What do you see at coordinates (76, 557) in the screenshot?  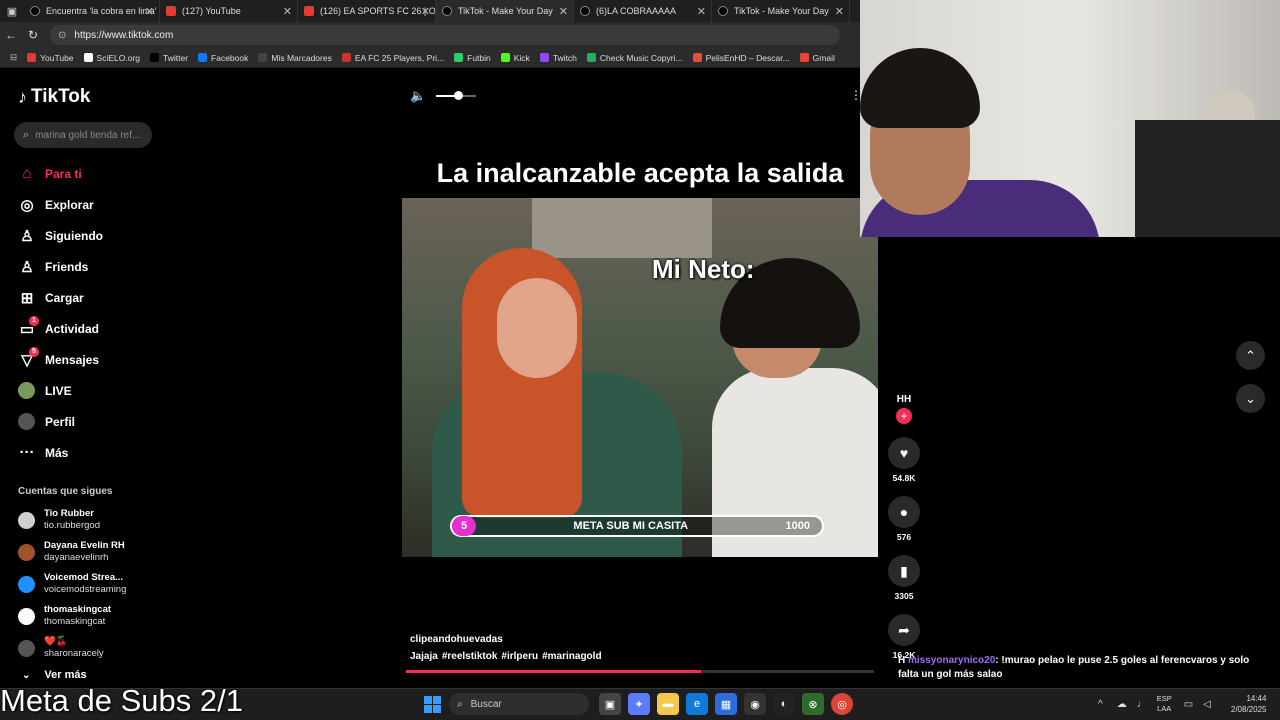 I see `account-handle: dayanaevelinrh` at bounding box center [76, 557].